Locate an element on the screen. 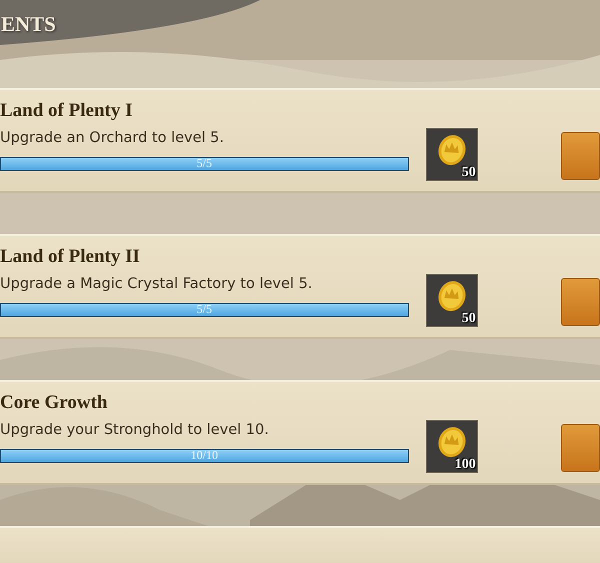 The image size is (600, 563). achievement-title: Land of Plenty II is located at coordinates (70, 257).